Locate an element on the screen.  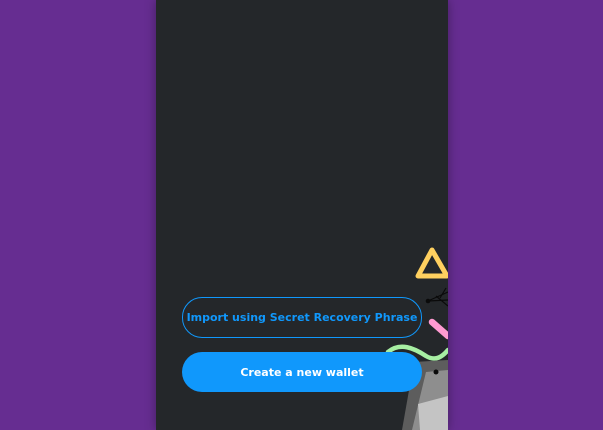
spike-lines is located at coordinates (437, 297).